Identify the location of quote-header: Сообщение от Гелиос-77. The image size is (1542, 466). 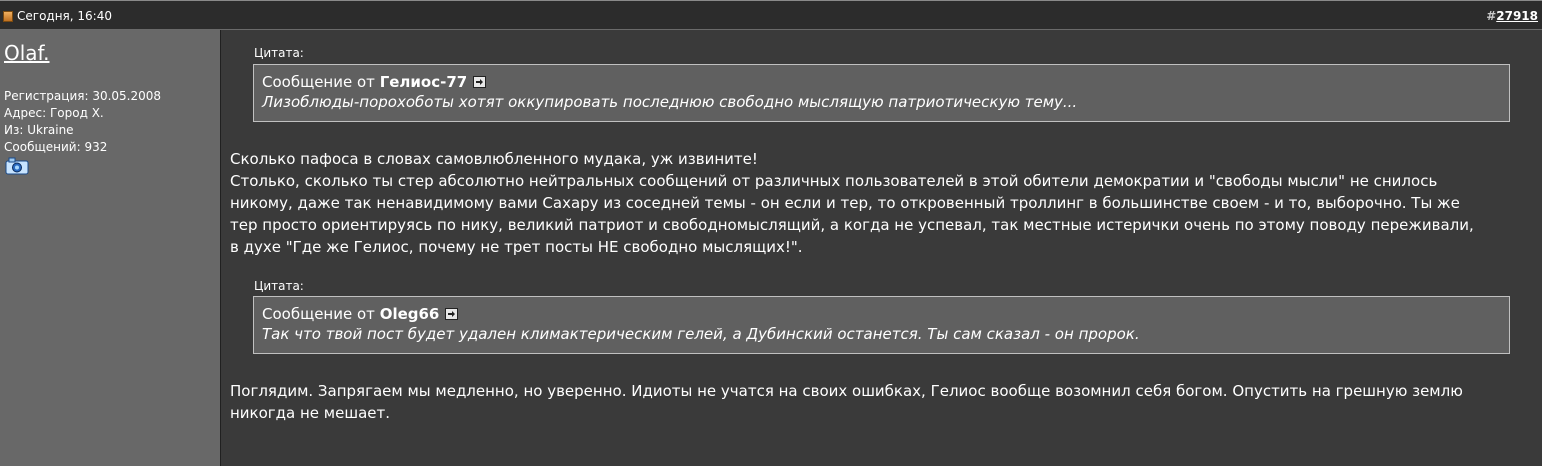
(881, 82).